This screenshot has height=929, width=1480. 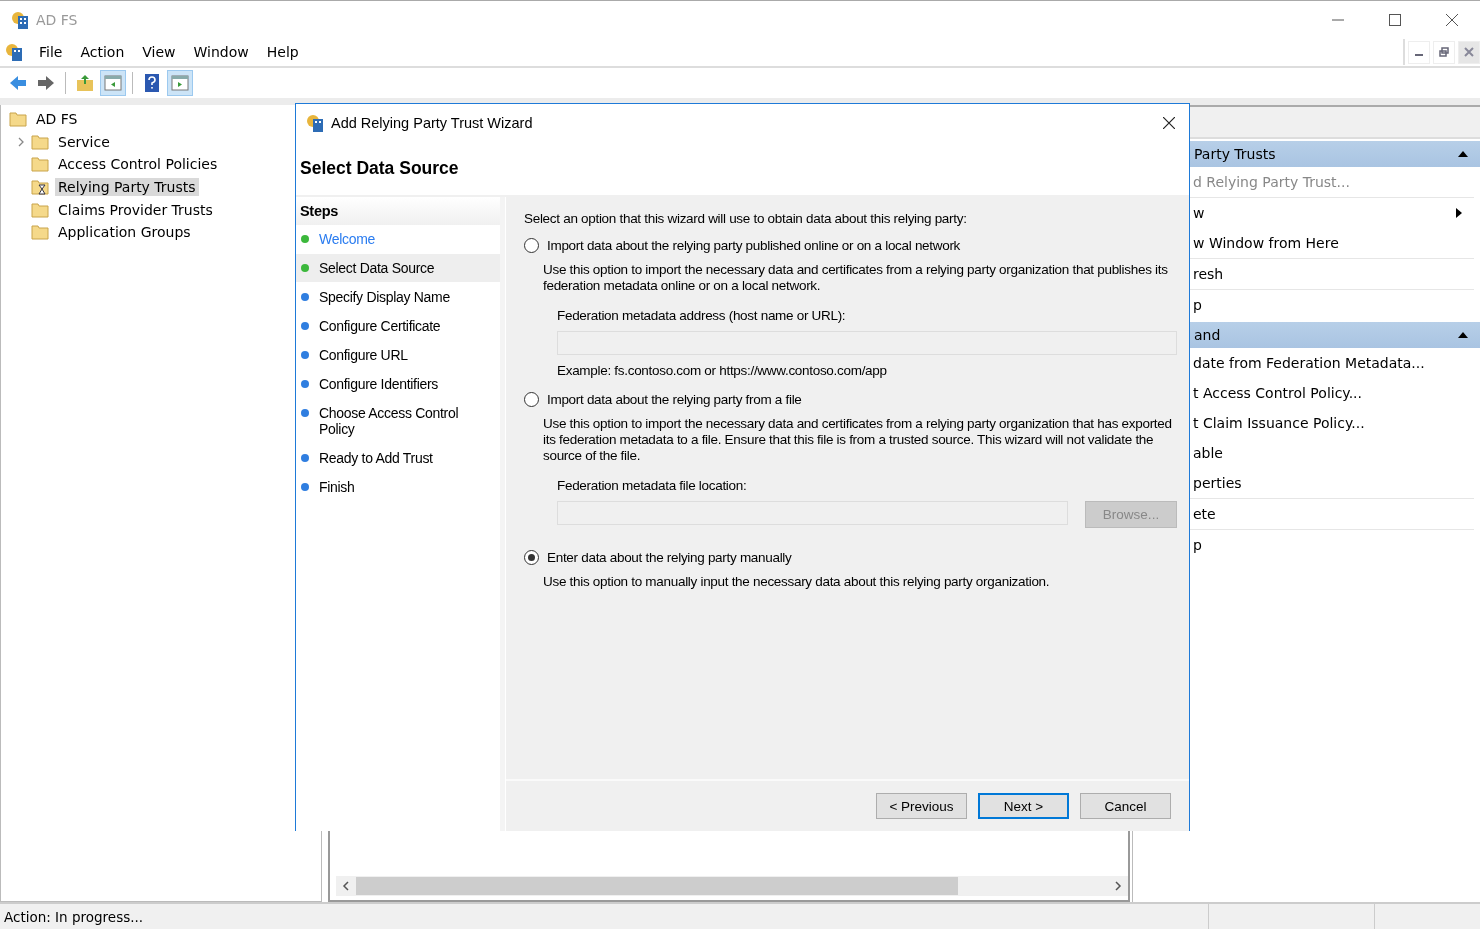 I want to click on task-link: w Window from Here, so click(x=1266, y=243).